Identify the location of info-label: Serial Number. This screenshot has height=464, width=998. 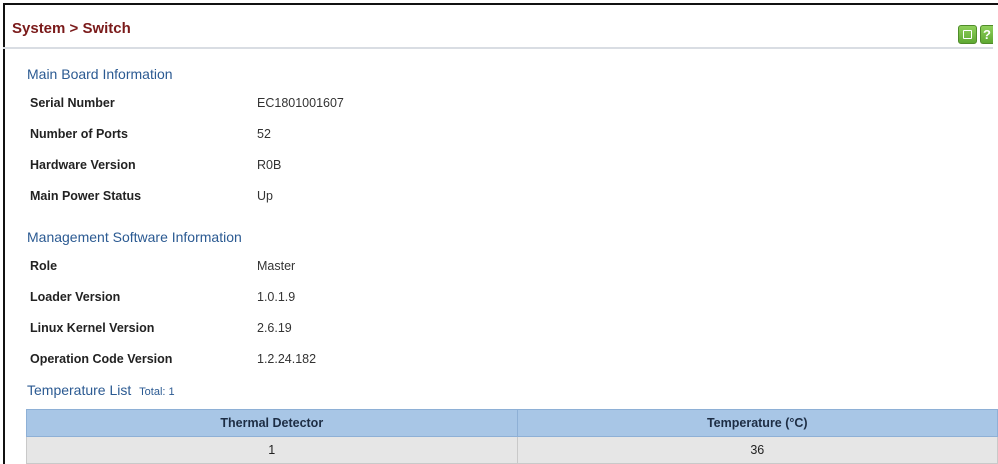
(72, 103).